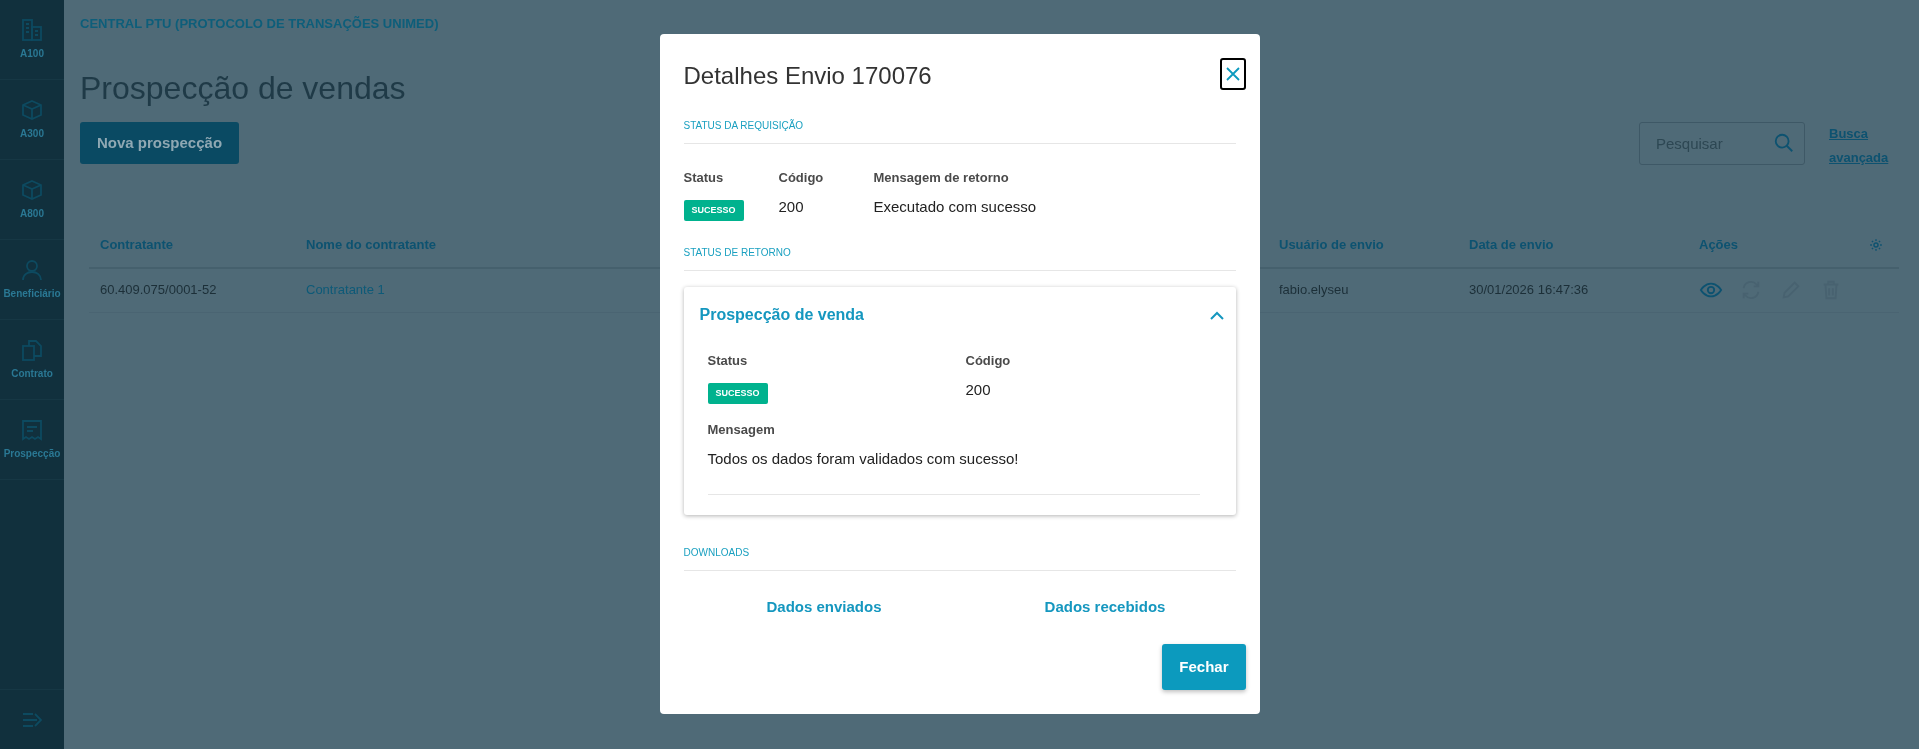 Image resolution: width=1919 pixels, height=749 pixels. I want to click on column-header: Ações, so click(1719, 245).